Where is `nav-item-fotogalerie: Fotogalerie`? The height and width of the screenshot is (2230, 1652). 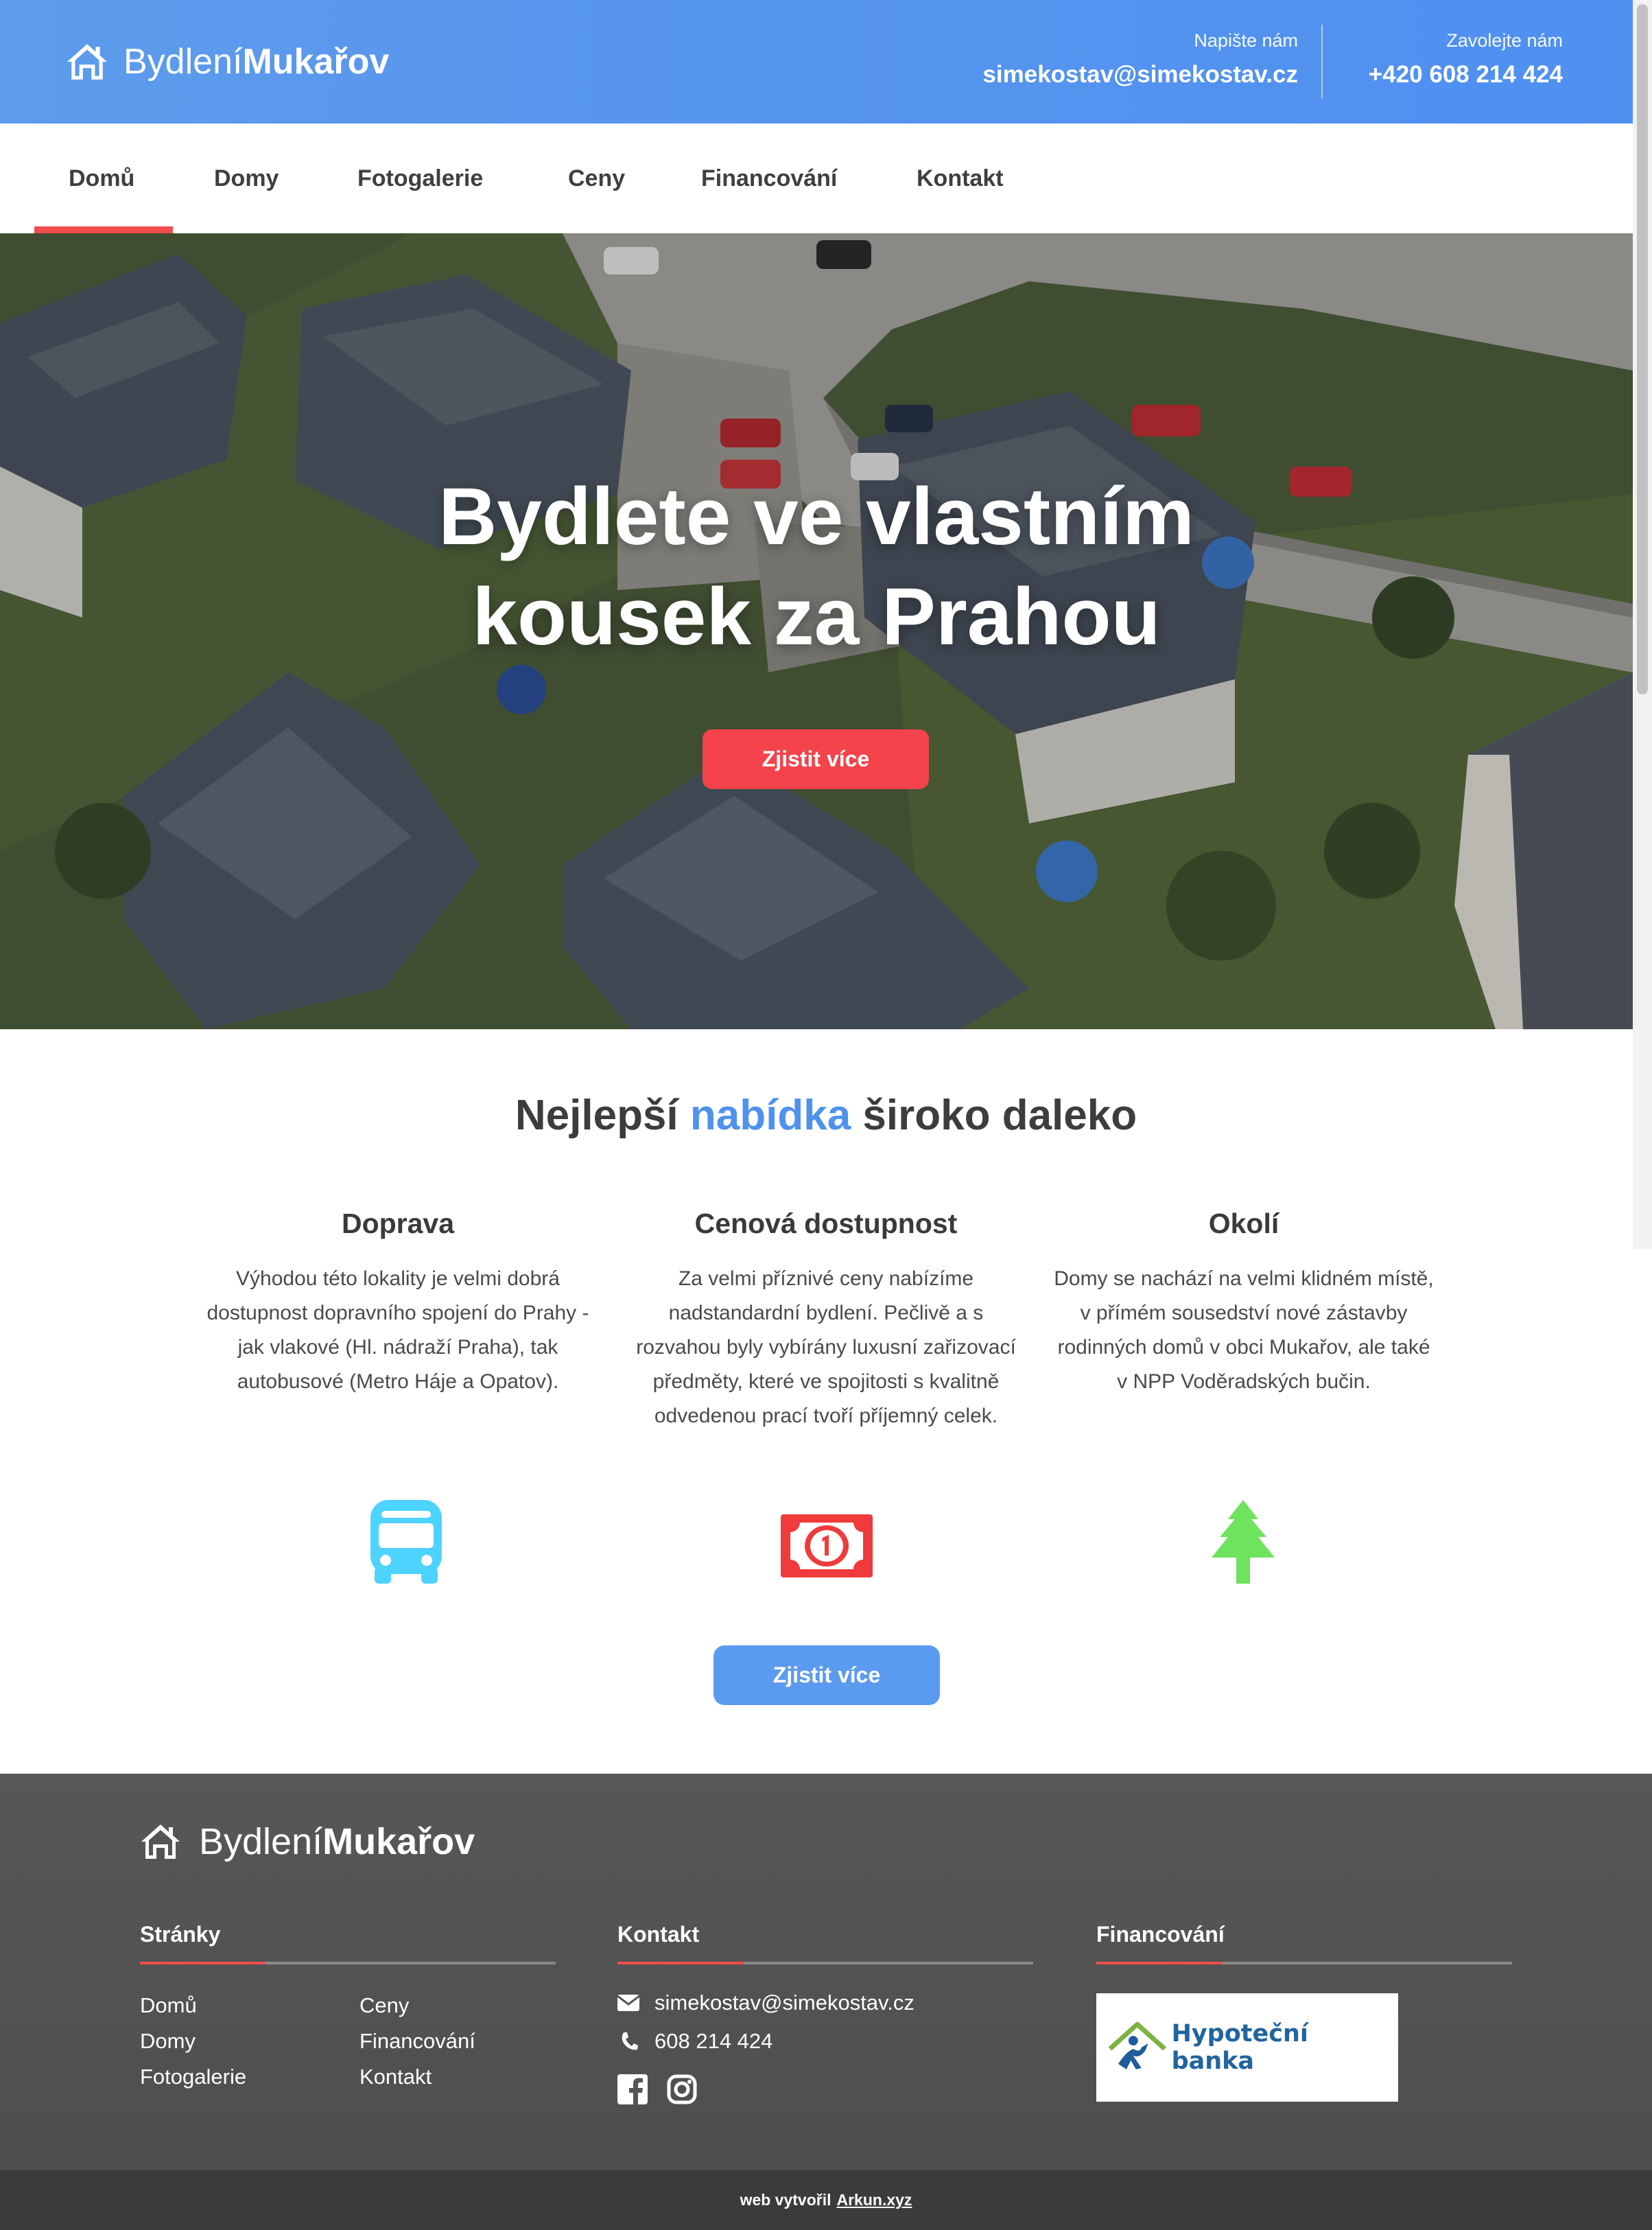
nav-item-fotogalerie: Fotogalerie is located at coordinates (420, 178).